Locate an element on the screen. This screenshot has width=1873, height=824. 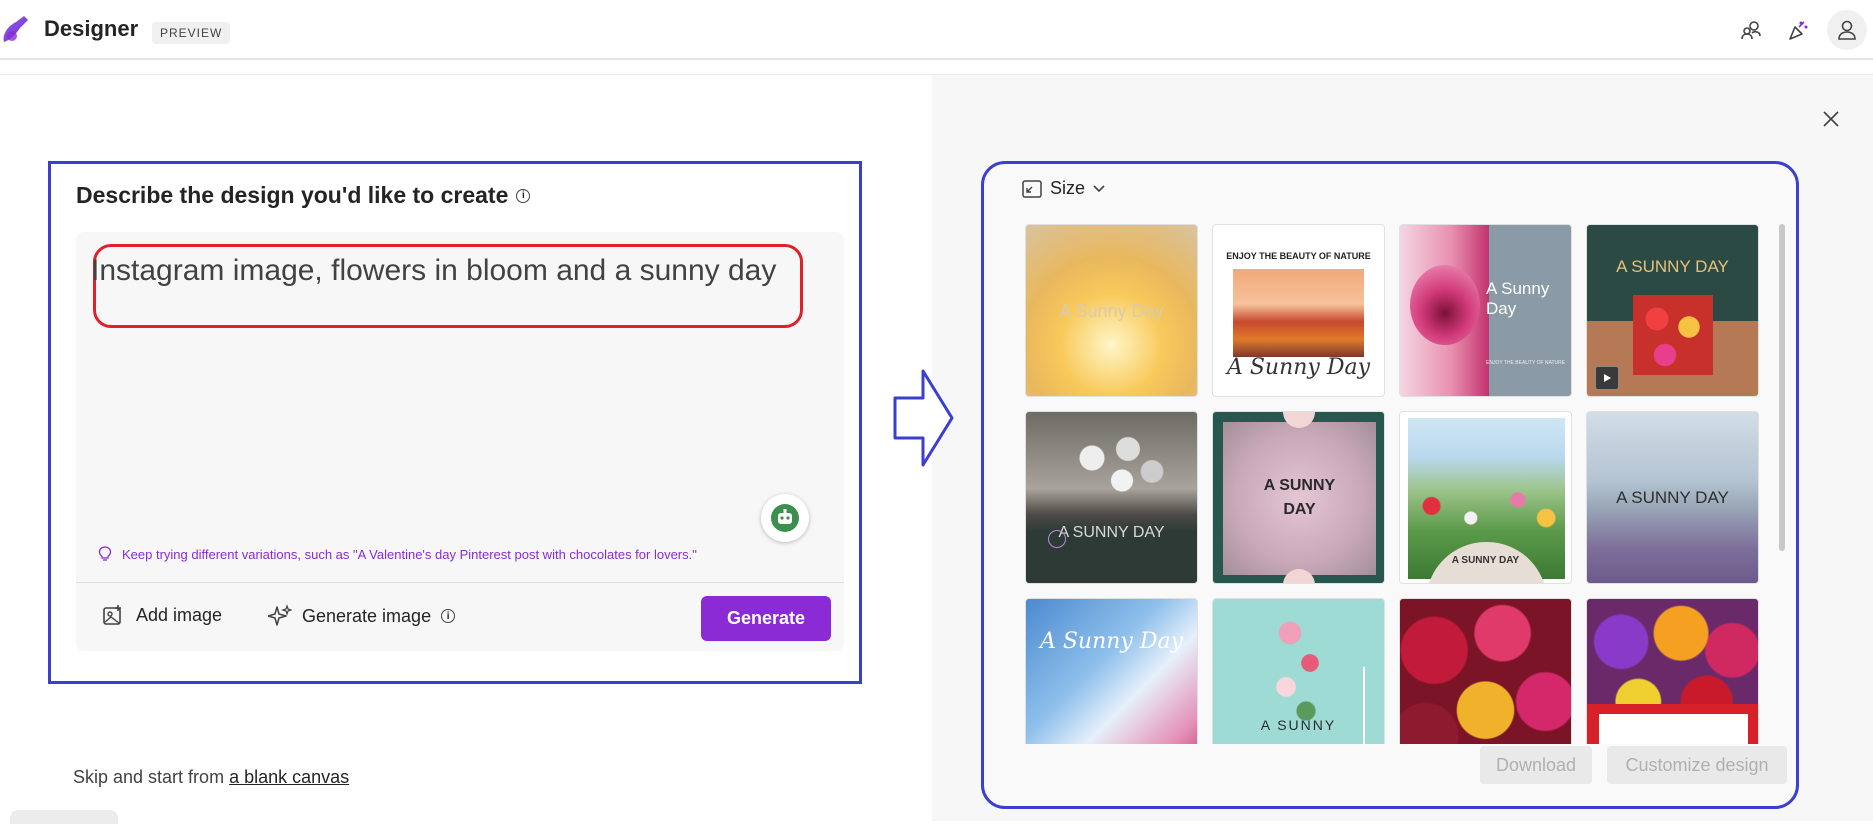
design-thumbnail: A SUNNY is located at coordinates (1298, 671).